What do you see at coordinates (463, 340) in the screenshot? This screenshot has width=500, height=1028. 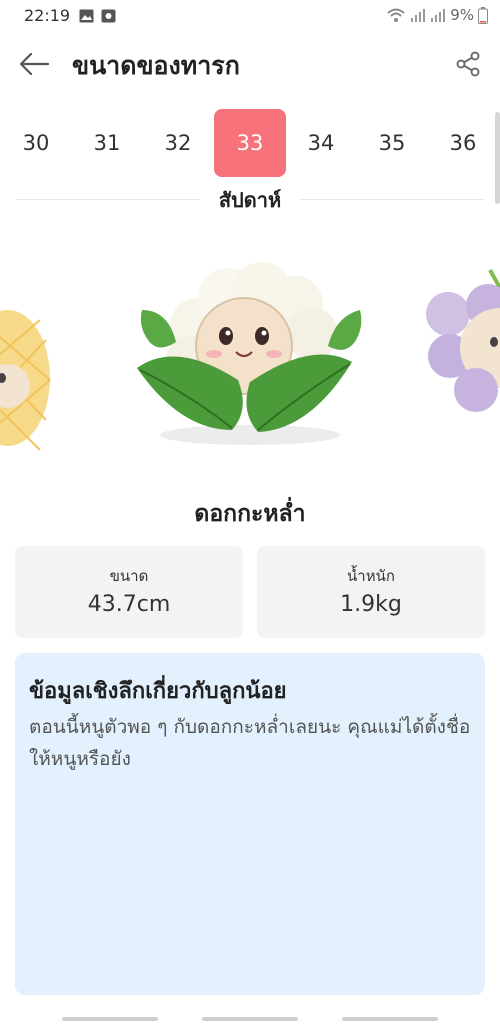 I see `grape-illustration` at bounding box center [463, 340].